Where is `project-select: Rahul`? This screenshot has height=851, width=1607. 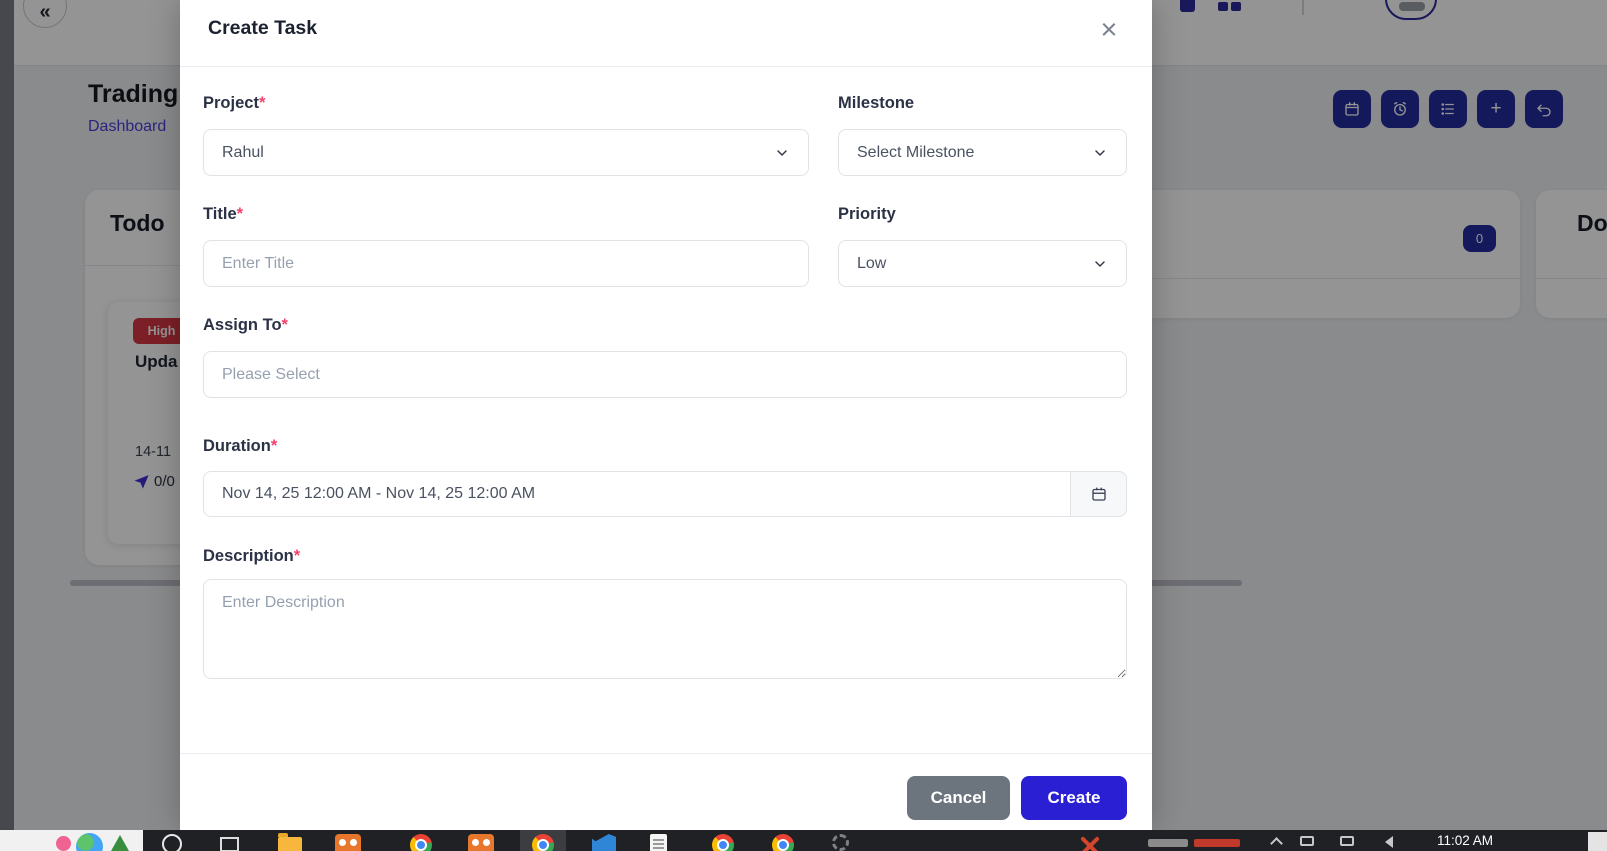
project-select: Rahul is located at coordinates (506, 152).